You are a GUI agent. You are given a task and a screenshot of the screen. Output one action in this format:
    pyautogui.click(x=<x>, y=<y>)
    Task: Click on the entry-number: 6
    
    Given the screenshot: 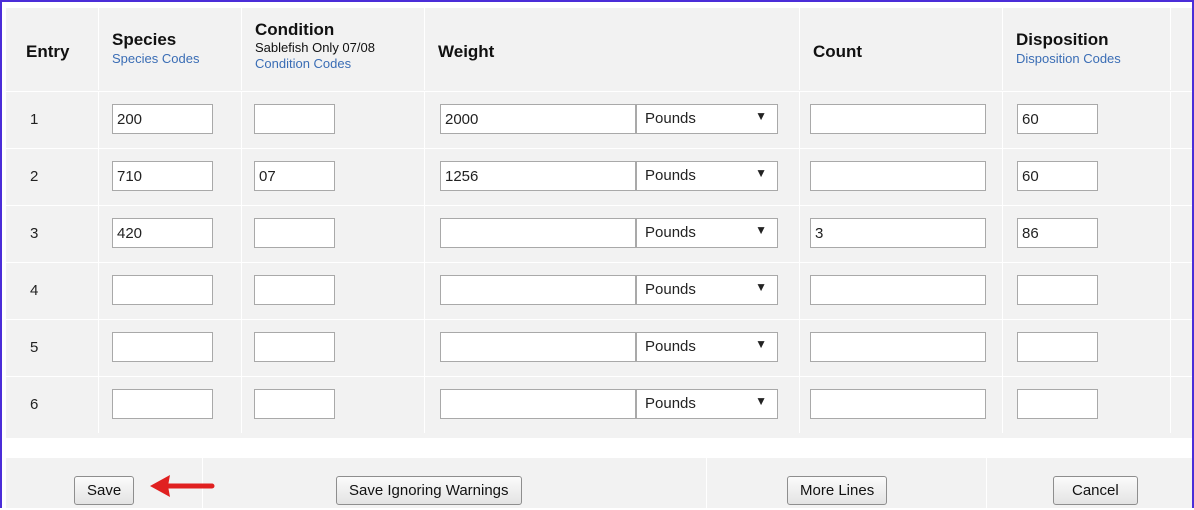 What is the action you would take?
    pyautogui.click(x=34, y=404)
    